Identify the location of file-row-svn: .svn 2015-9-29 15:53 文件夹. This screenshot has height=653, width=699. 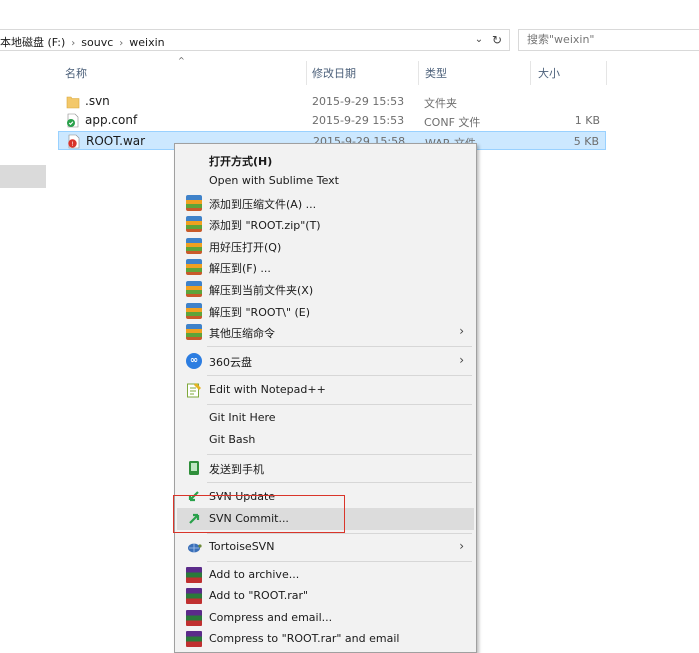
(332, 101).